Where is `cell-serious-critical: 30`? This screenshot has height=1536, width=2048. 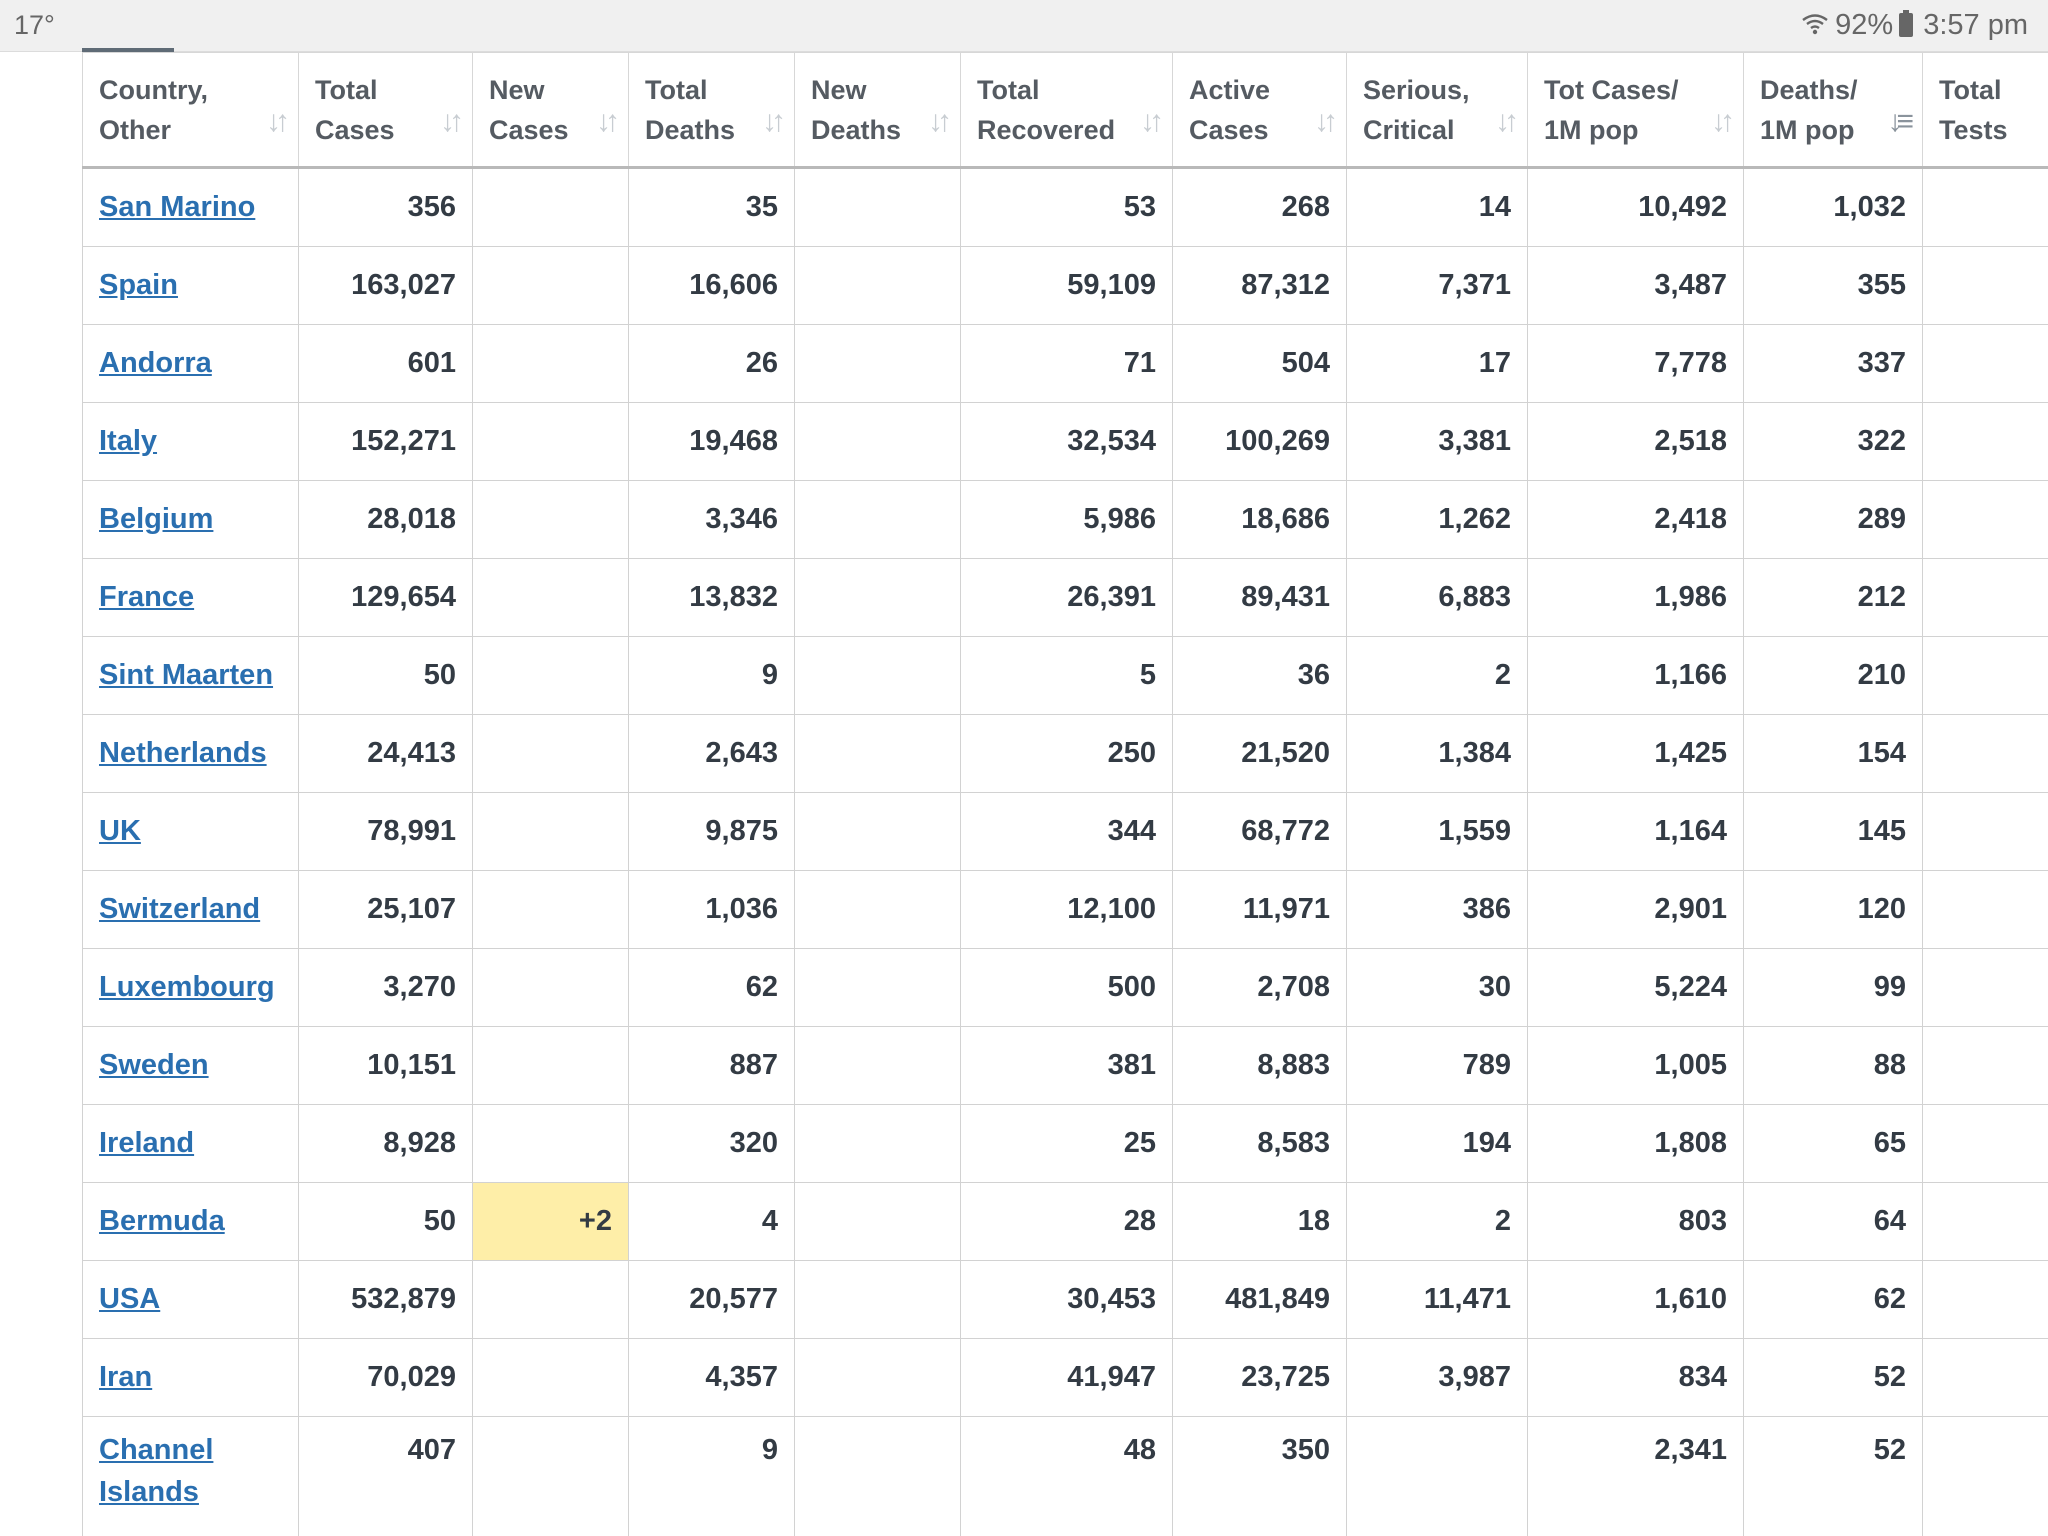
cell-serious-critical: 30 is located at coordinates (1437, 987).